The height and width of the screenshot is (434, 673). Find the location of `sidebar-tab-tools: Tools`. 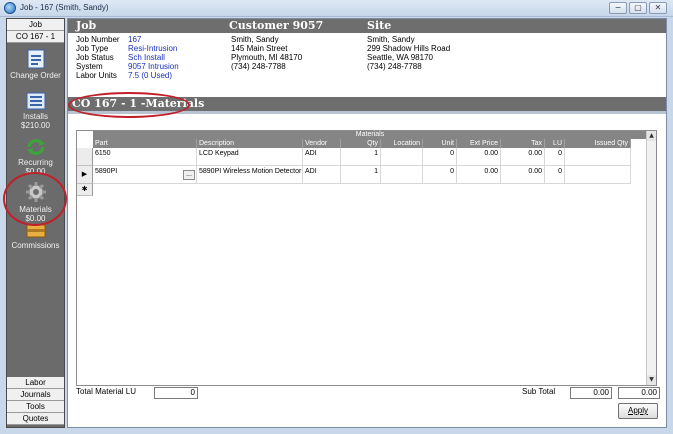

sidebar-tab-tools: Tools is located at coordinates (35, 407).